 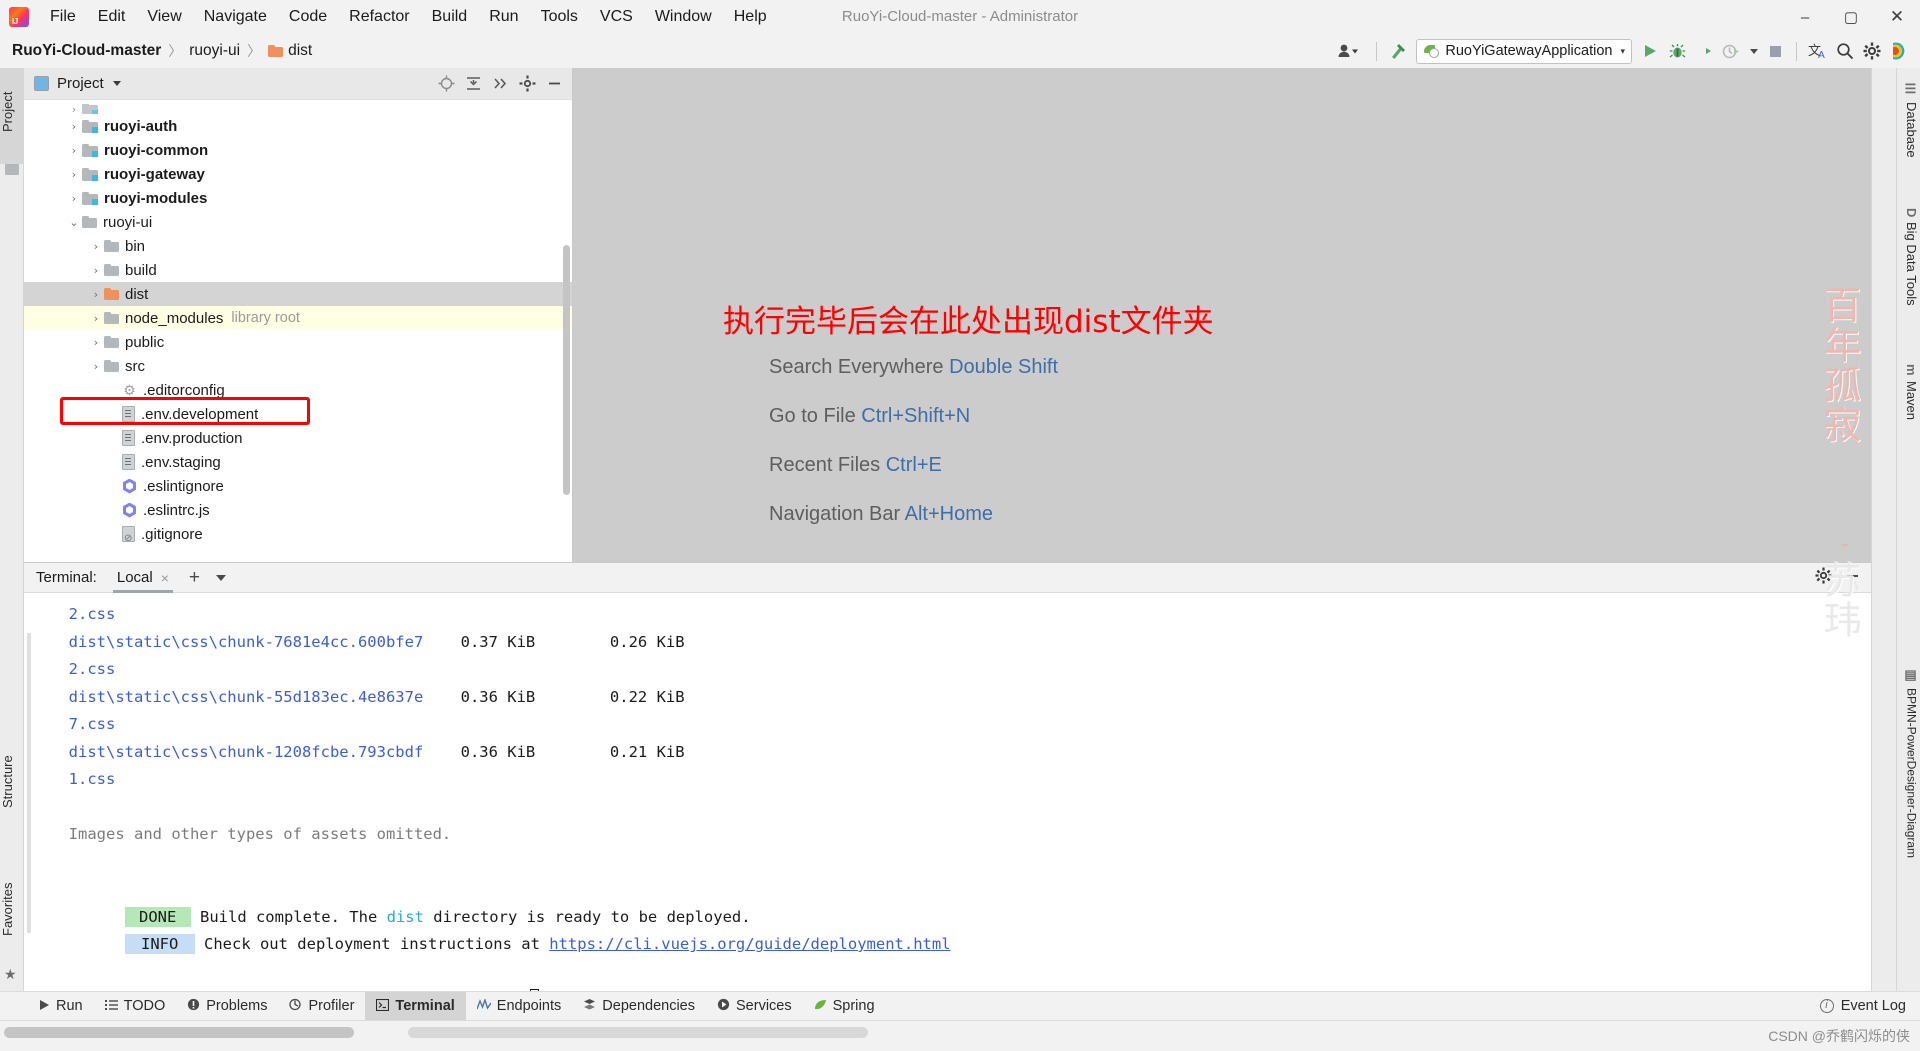 What do you see at coordinates (12, 913) in the screenshot?
I see `sidebar-item-favorites: Favorites` at bounding box center [12, 913].